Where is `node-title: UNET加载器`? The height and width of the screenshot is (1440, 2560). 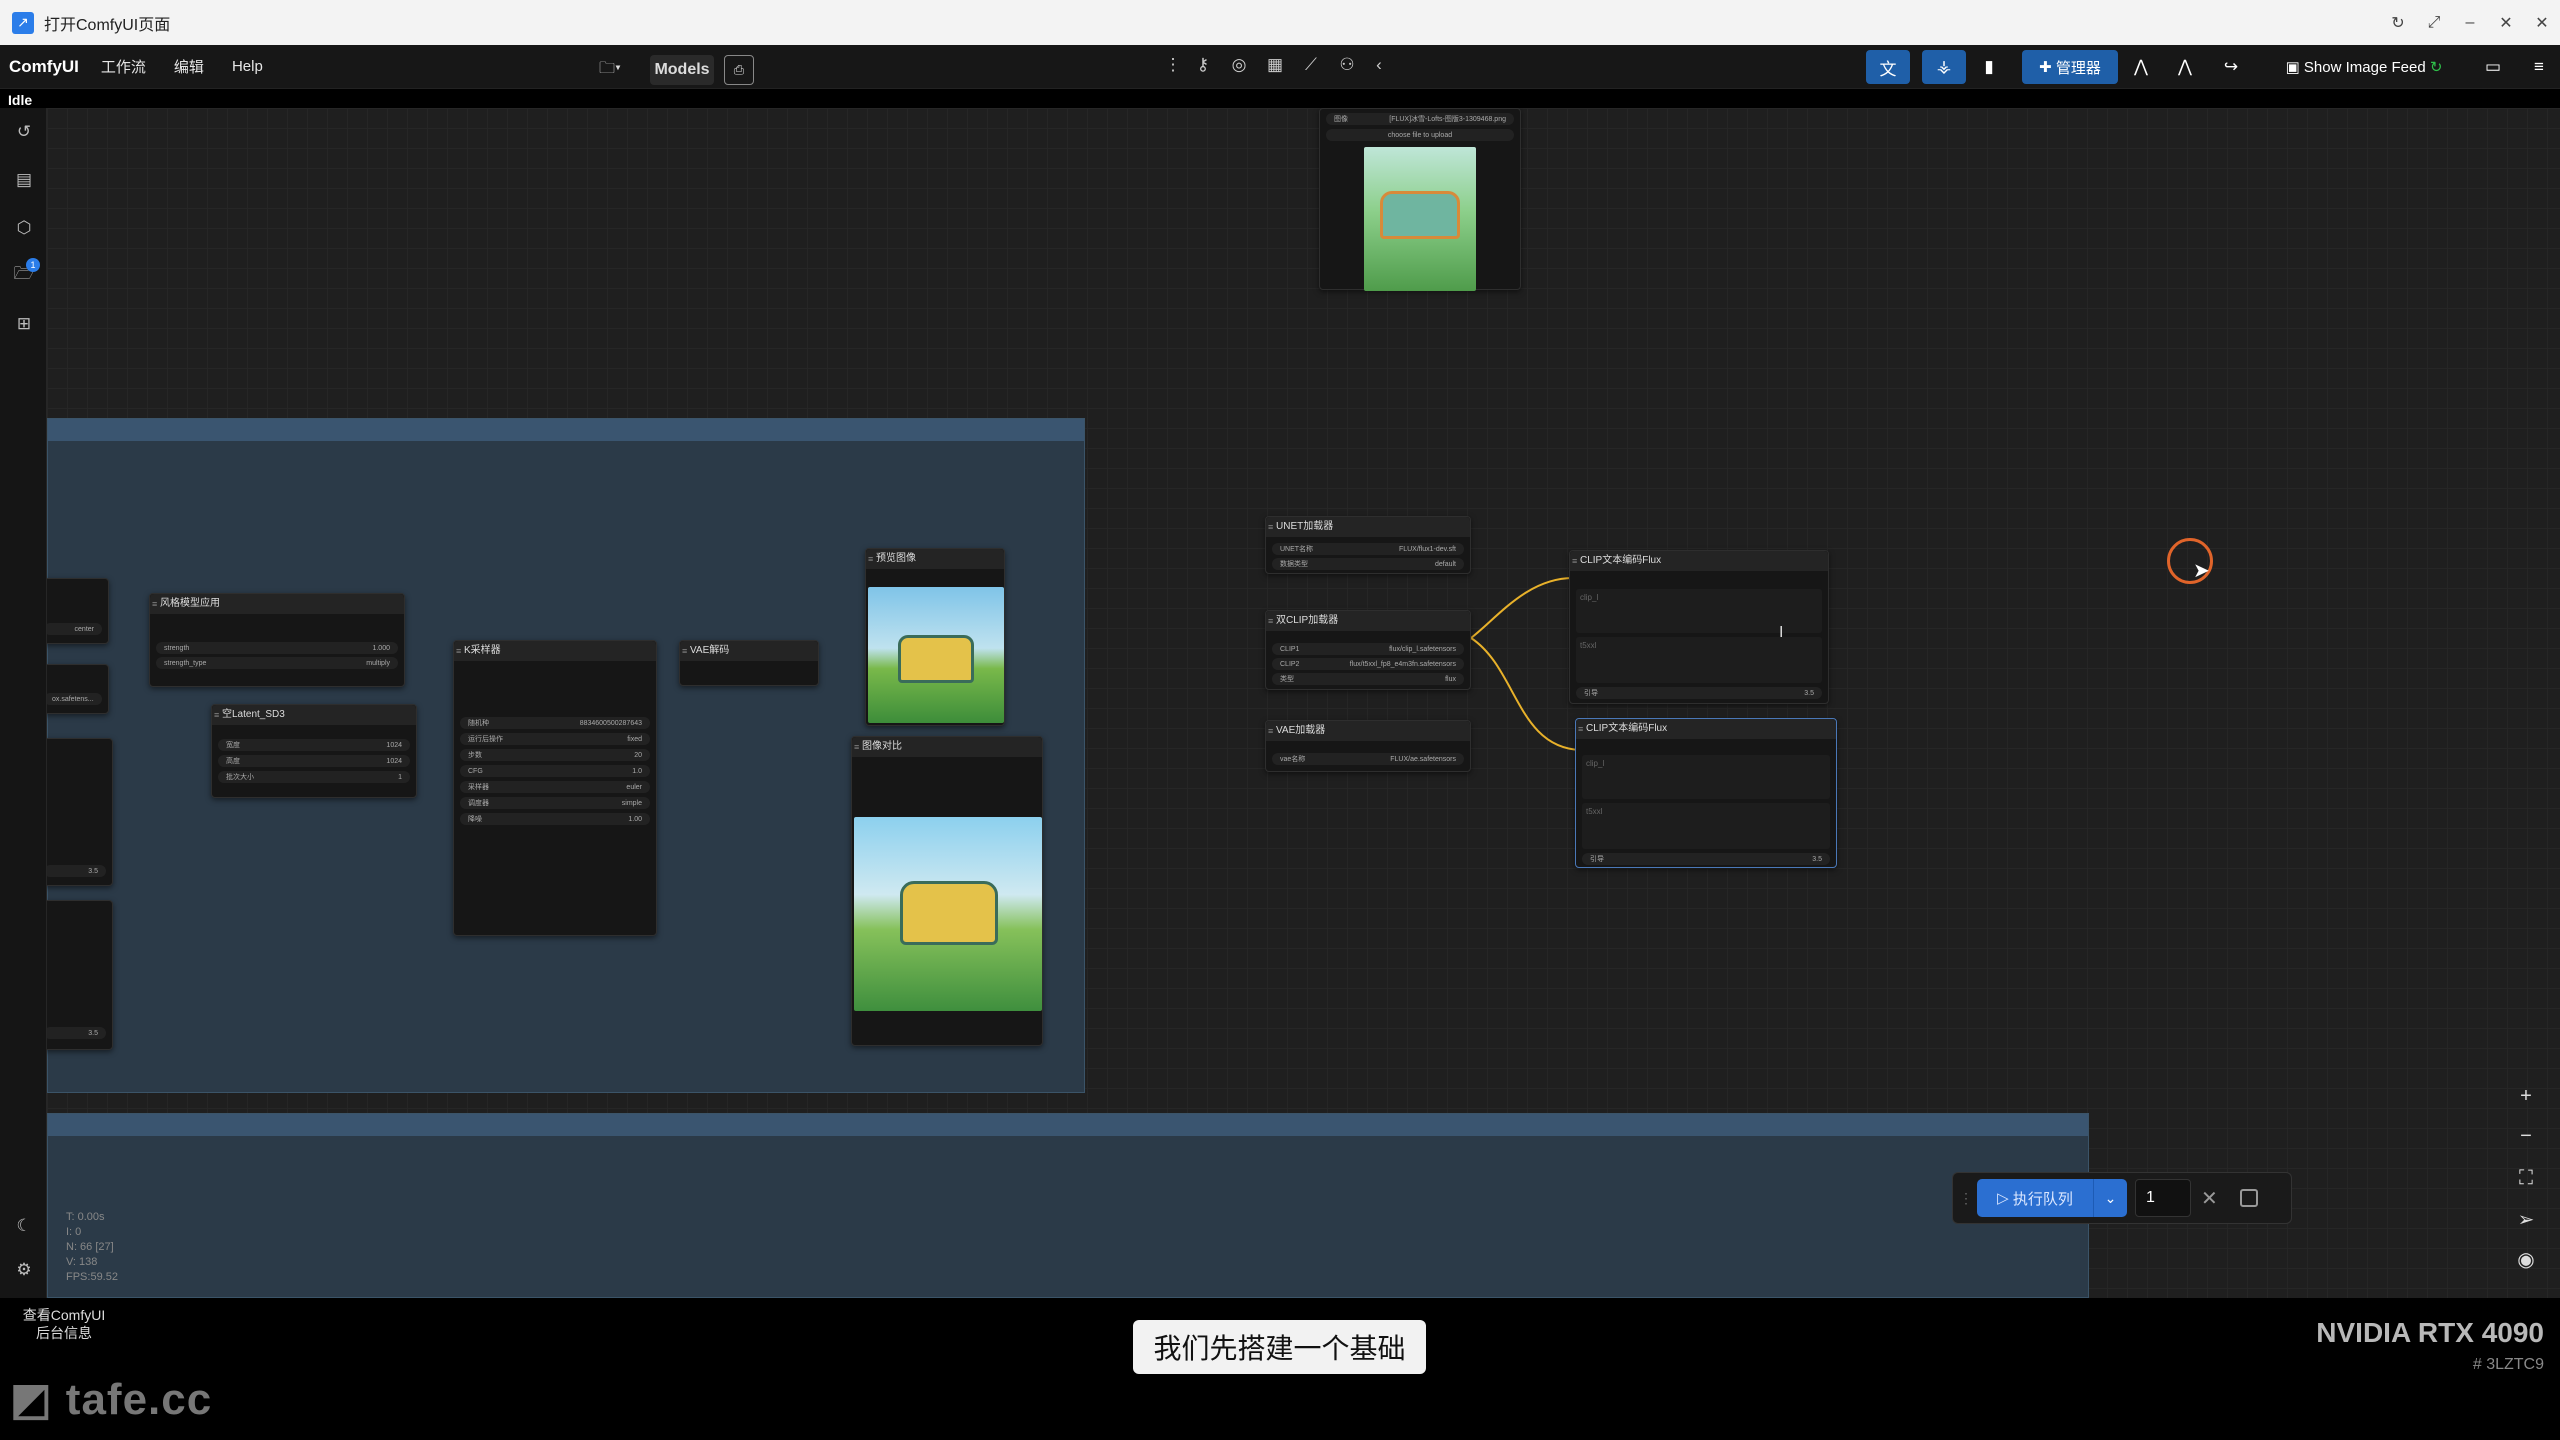
node-title: UNET加载器 is located at coordinates (1368, 527).